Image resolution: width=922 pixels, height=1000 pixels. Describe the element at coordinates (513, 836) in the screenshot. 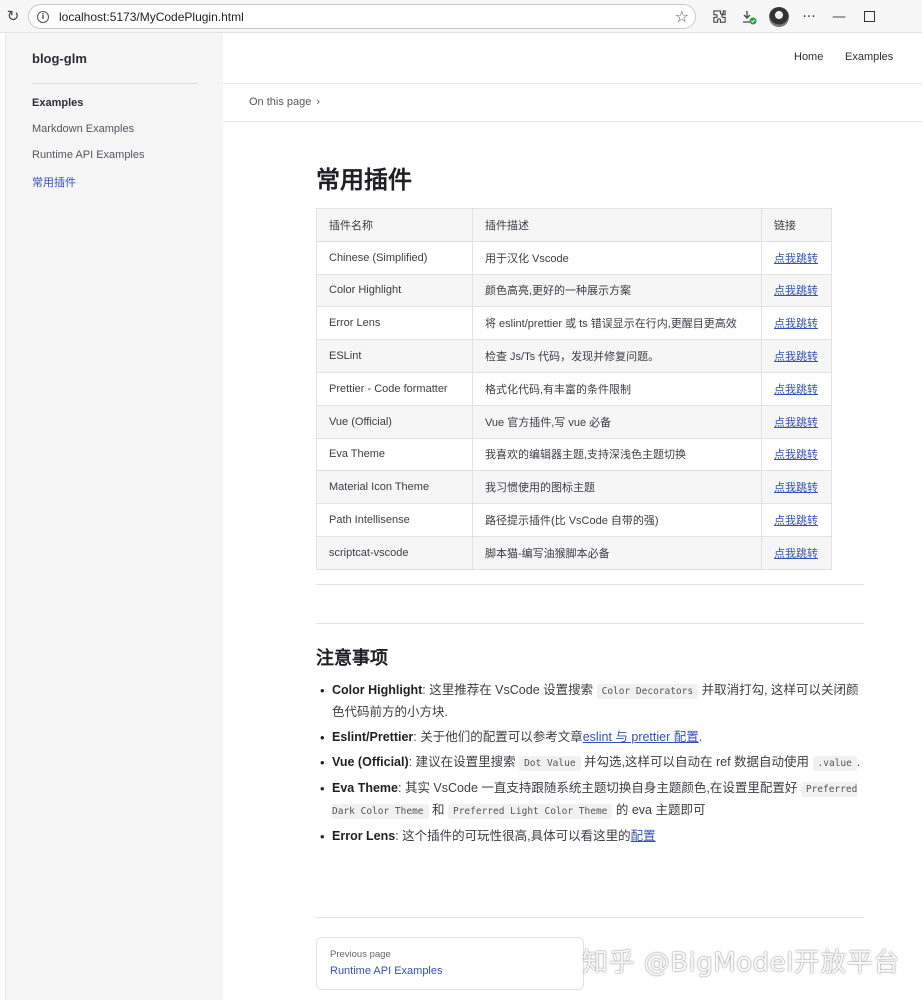

I see `note-text: : 这个插件的可玩性很高,具体可以看这里的` at that location.